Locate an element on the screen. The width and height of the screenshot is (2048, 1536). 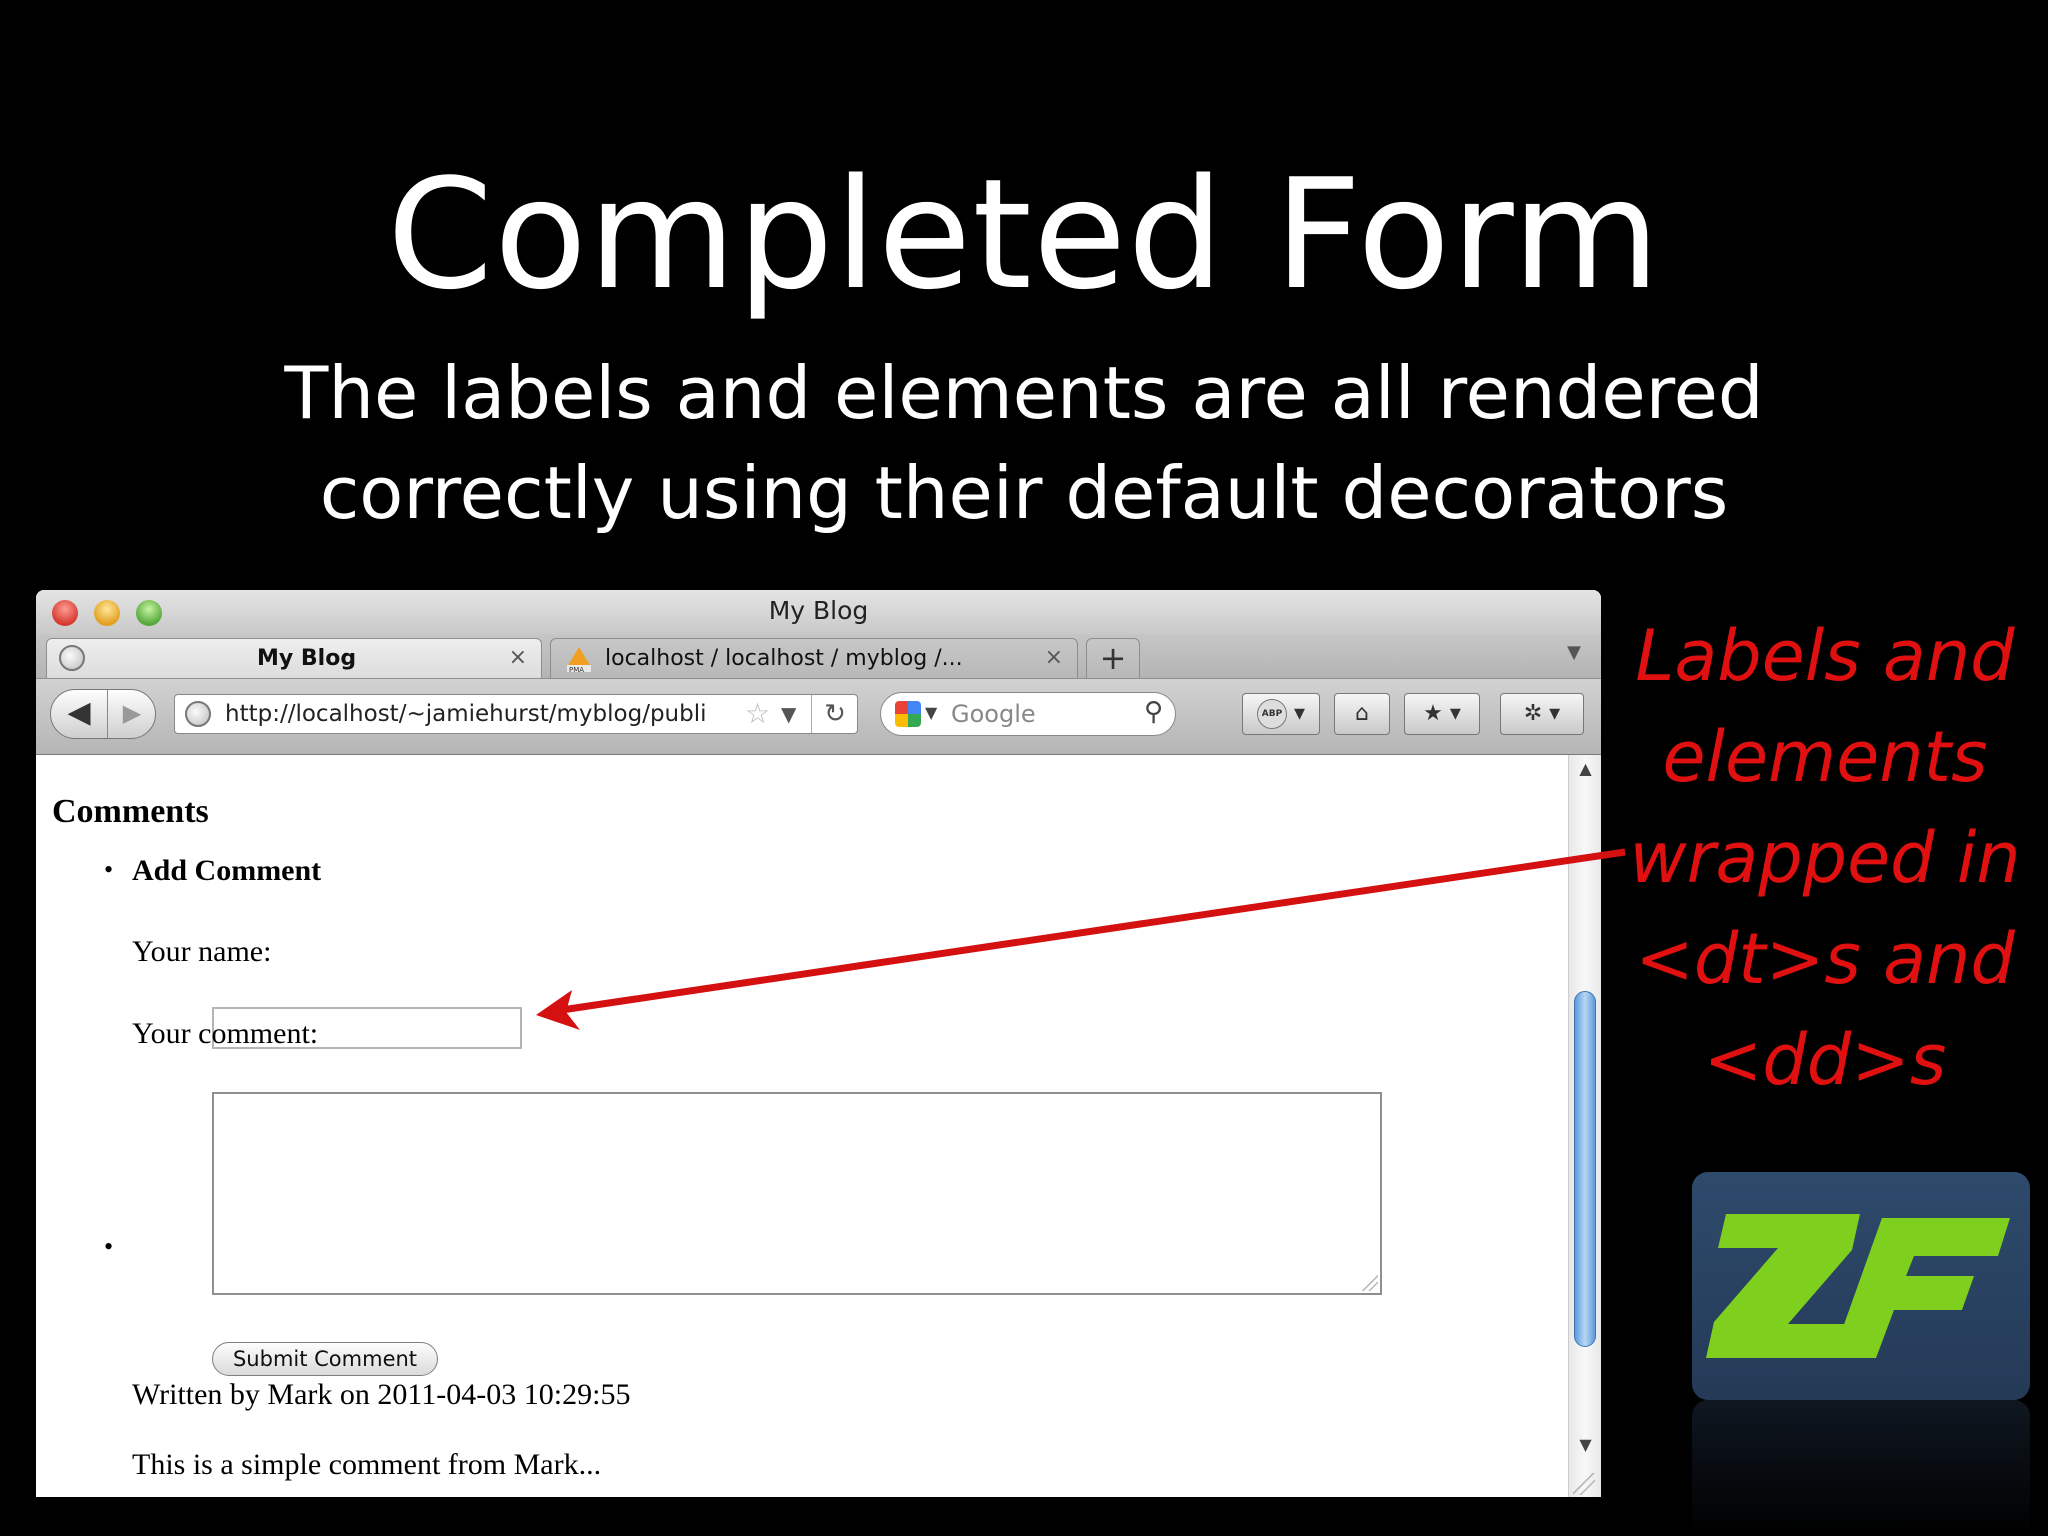
reload-icon: ↻ is located at coordinates (834, 714).